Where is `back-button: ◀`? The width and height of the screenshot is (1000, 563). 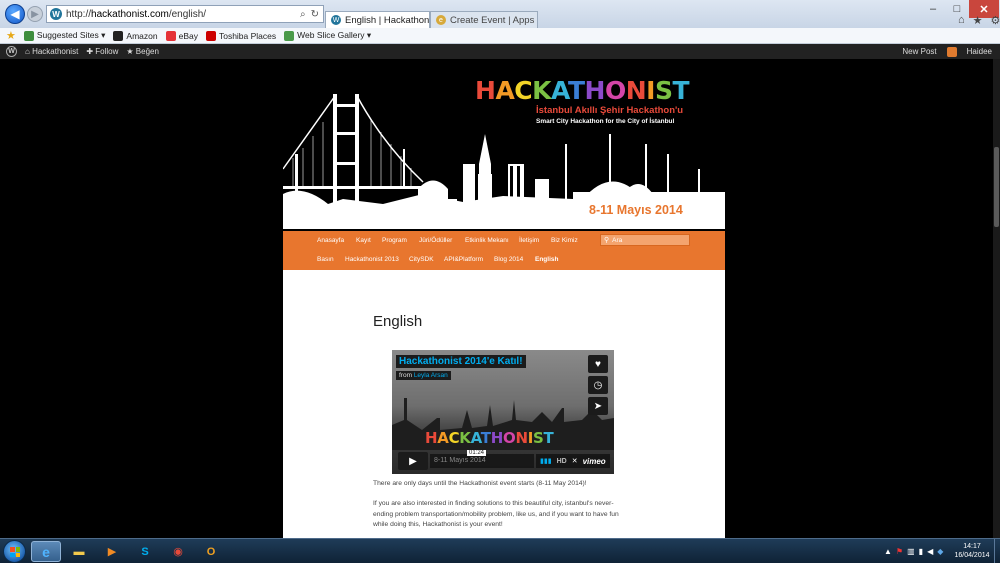
back-button: ◀ is located at coordinates (15, 14).